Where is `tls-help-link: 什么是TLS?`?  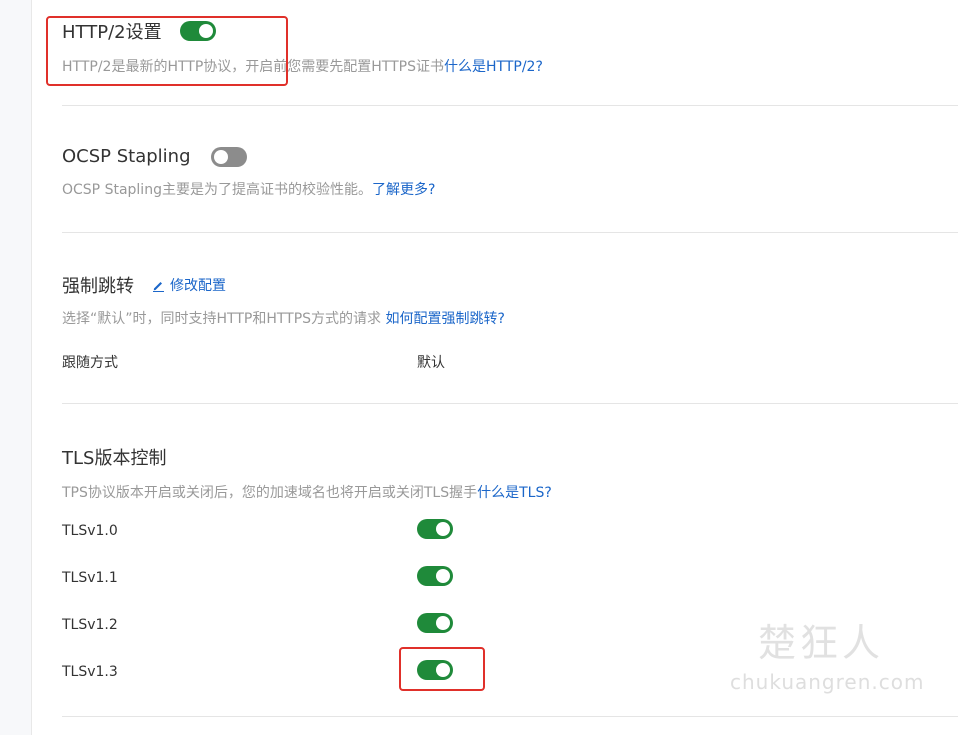 tls-help-link: 什么是TLS? is located at coordinates (514, 493).